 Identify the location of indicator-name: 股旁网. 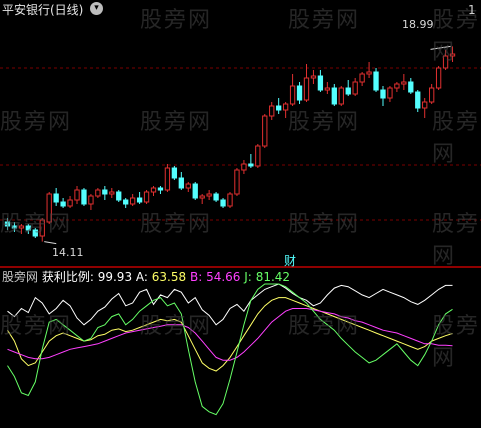
(20, 277).